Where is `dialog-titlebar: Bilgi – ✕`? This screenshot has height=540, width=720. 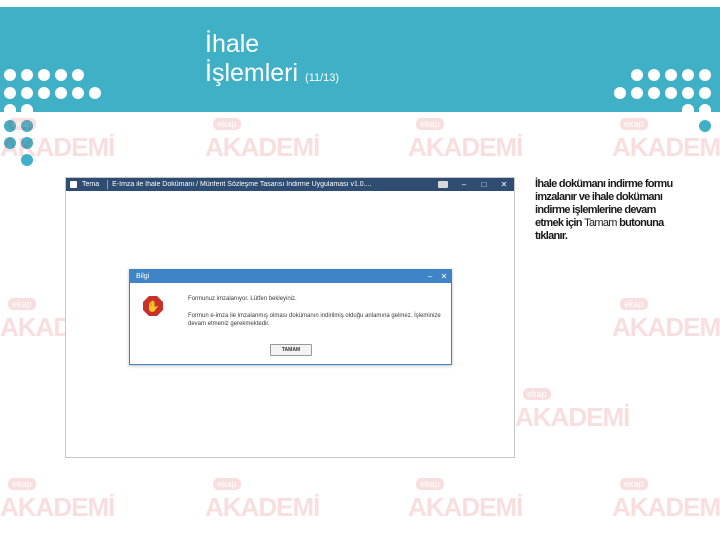 dialog-titlebar: Bilgi – ✕ is located at coordinates (290, 276).